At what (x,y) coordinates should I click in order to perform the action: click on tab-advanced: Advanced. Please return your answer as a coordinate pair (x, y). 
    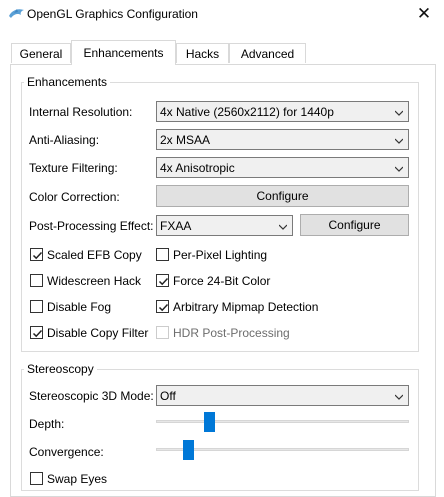
    Looking at the image, I should click on (267, 53).